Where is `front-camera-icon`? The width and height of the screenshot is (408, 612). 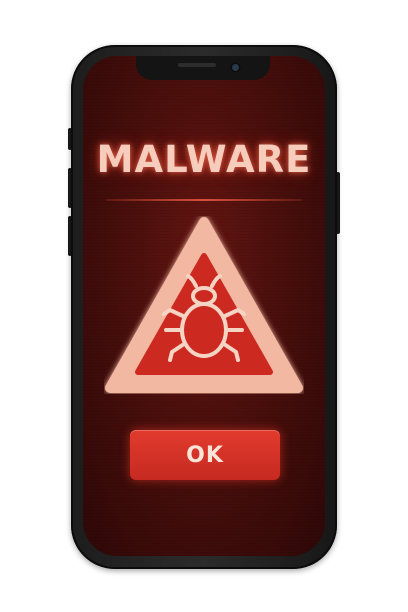 front-camera-icon is located at coordinates (235, 67).